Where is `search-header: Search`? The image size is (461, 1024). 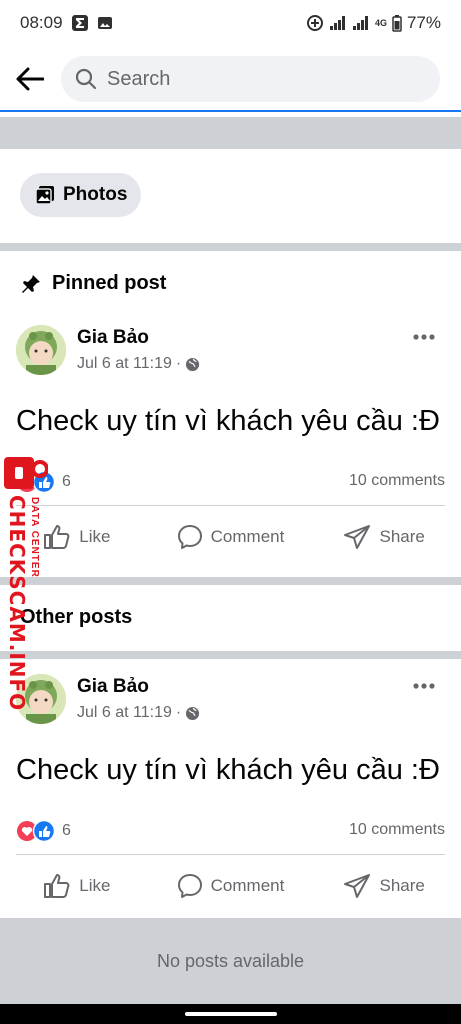 search-header: Search is located at coordinates (230, 79).